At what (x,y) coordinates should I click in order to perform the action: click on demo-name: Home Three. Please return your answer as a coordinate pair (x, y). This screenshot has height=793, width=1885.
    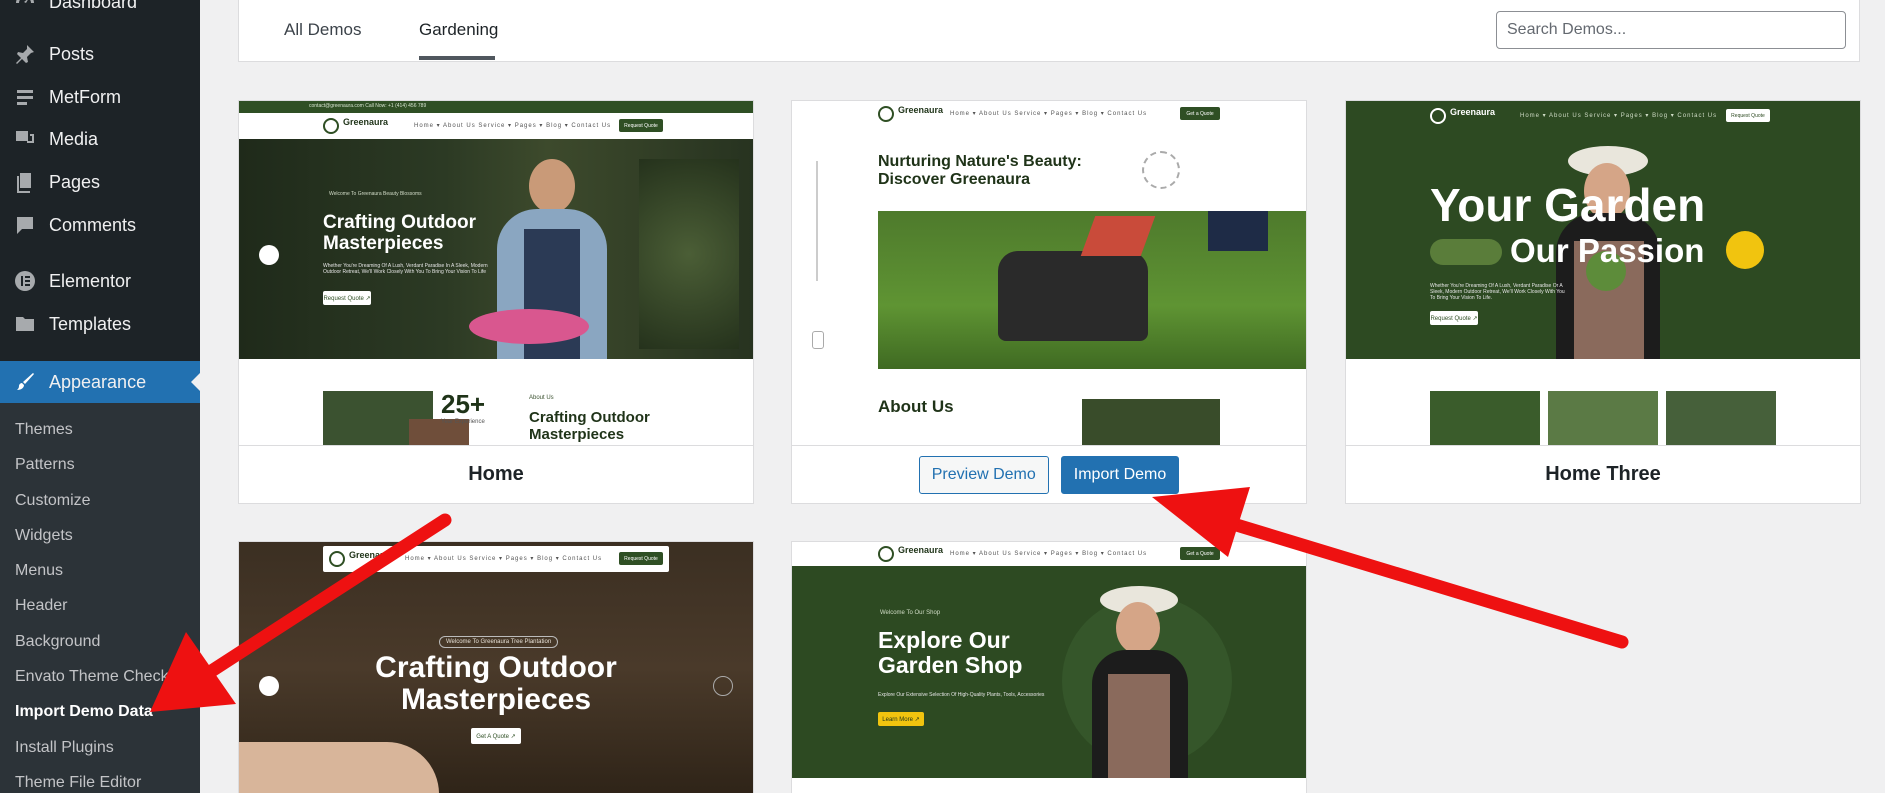
    Looking at the image, I should click on (1603, 474).